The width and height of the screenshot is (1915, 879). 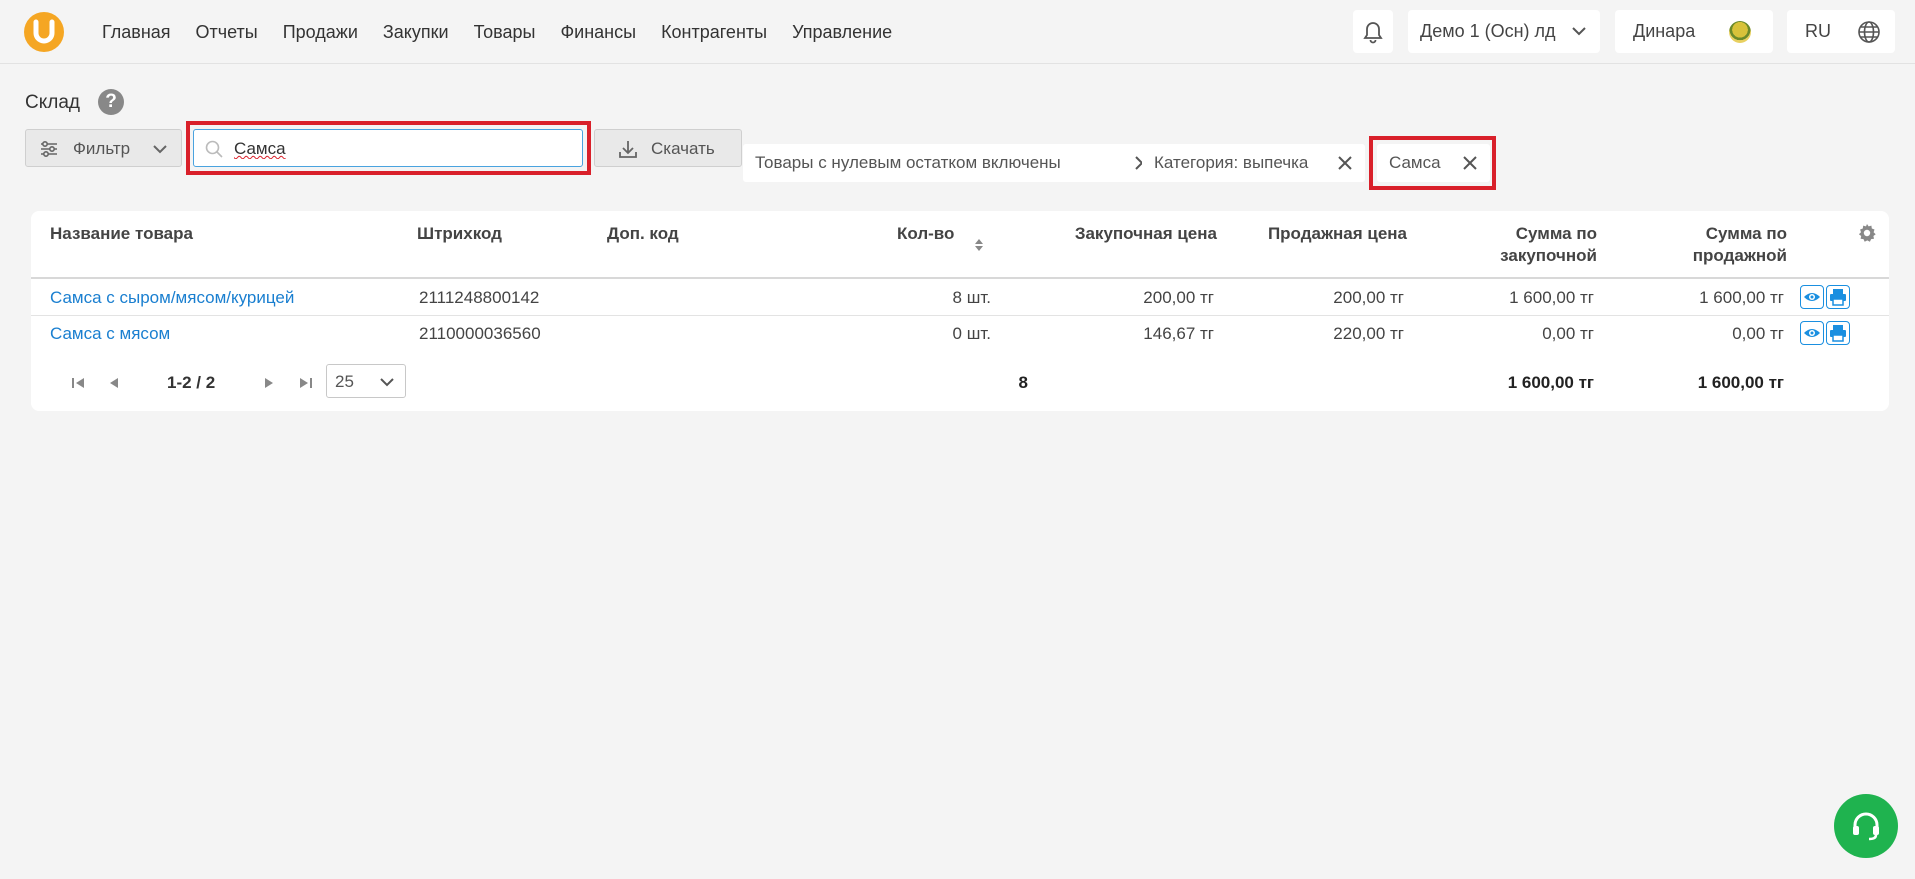 What do you see at coordinates (1231, 162) in the screenshot?
I see `chip-label: Категория: выпечка` at bounding box center [1231, 162].